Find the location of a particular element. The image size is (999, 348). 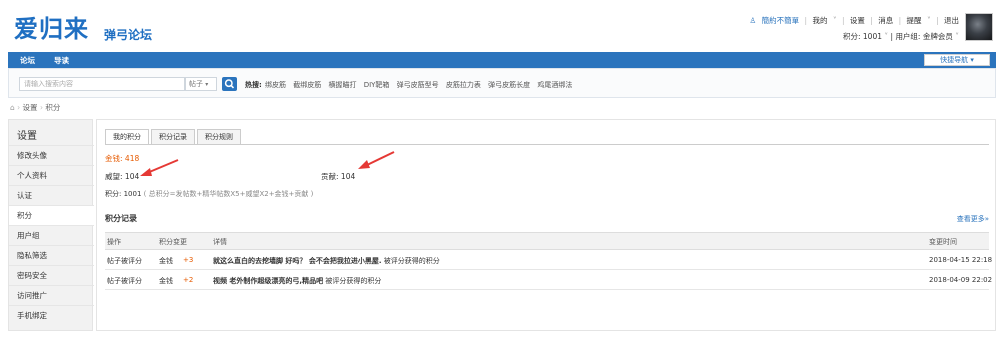

settings-link: 设置 is located at coordinates (857, 20).